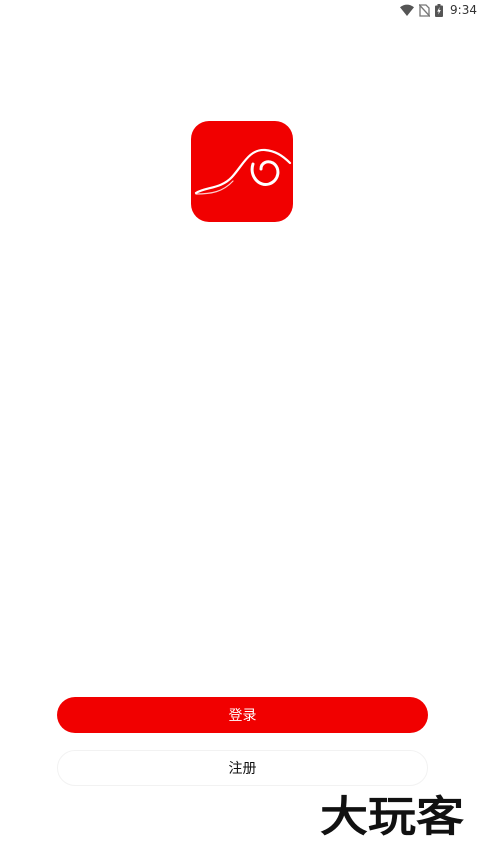  I want to click on status-time: 9:34, so click(463, 10).